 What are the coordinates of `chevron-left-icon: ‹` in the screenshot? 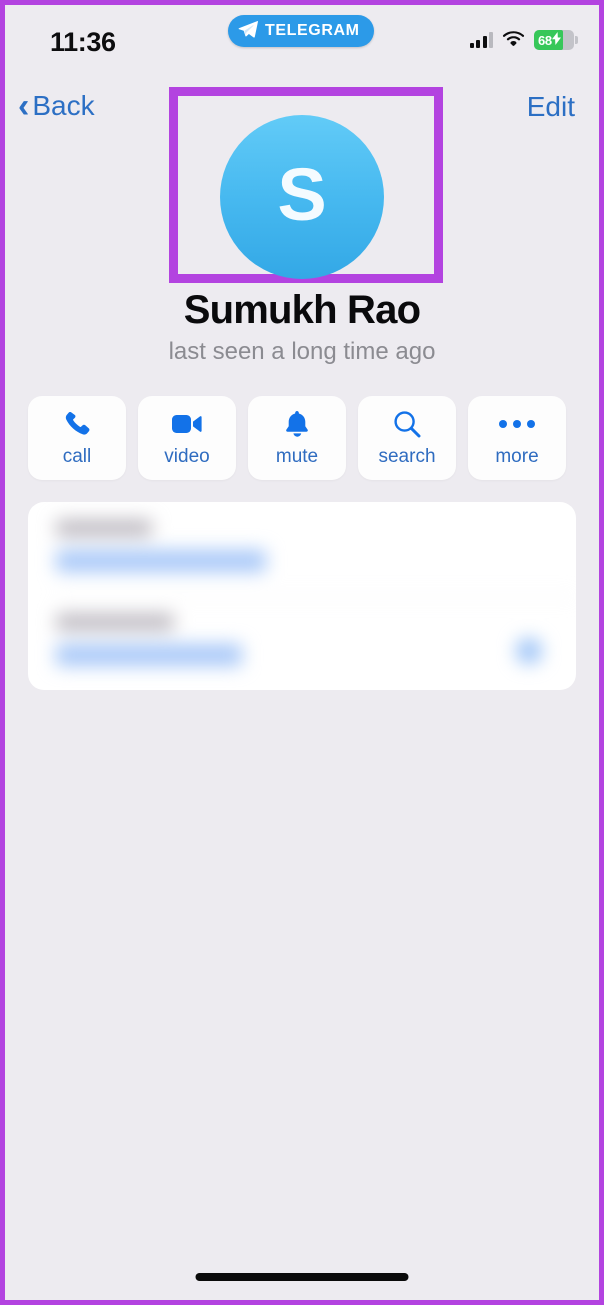 It's located at (24, 106).